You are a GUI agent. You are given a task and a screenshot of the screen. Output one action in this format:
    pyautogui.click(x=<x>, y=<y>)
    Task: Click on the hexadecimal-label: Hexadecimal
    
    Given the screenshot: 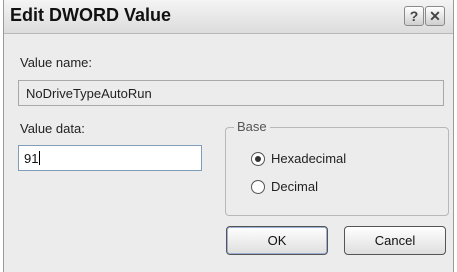 What is the action you would take?
    pyautogui.click(x=308, y=158)
    